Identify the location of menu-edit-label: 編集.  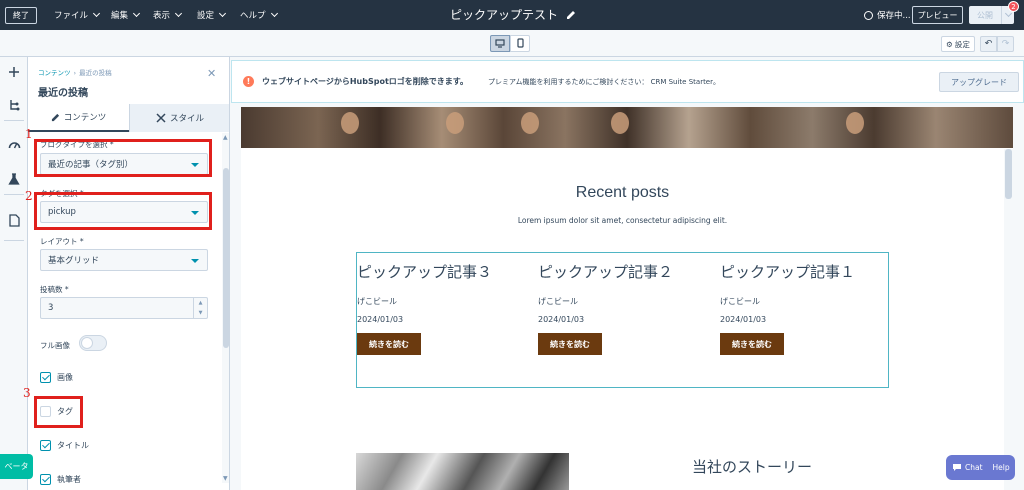
(120, 16).